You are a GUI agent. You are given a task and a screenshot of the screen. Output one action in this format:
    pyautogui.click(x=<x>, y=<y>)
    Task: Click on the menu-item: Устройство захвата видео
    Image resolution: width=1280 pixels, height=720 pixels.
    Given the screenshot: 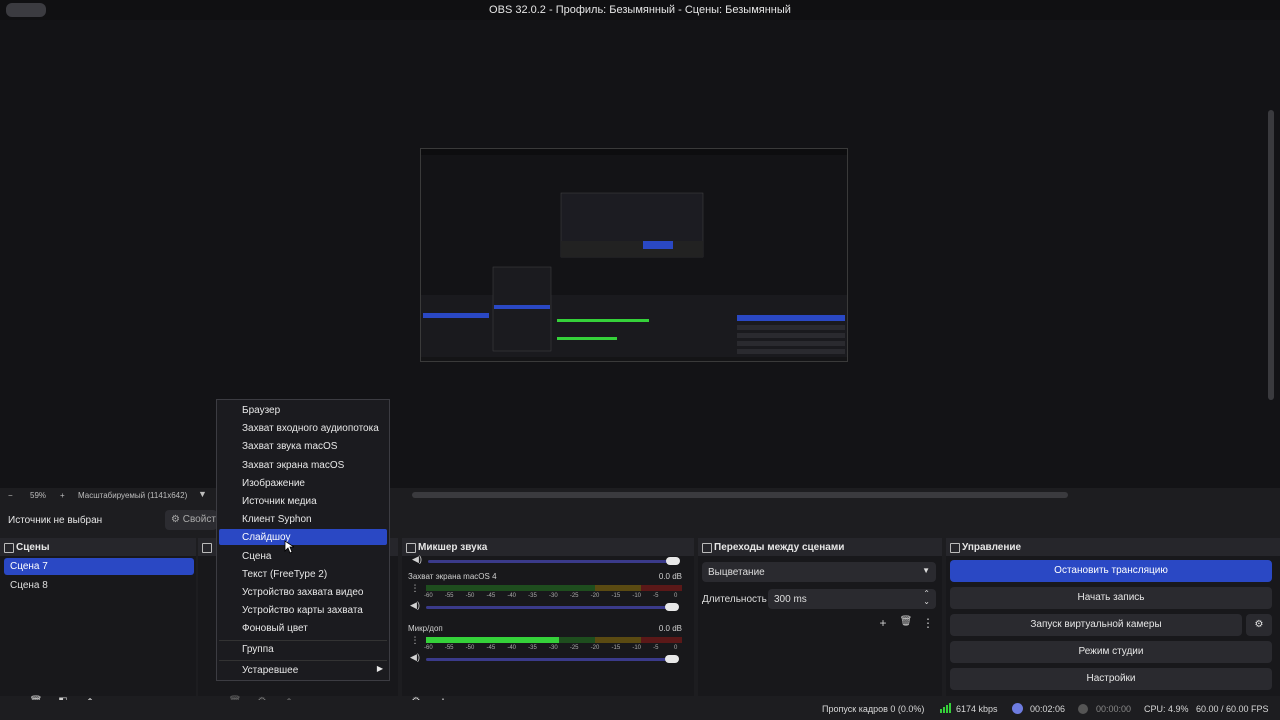 What is the action you would take?
    pyautogui.click(x=303, y=592)
    